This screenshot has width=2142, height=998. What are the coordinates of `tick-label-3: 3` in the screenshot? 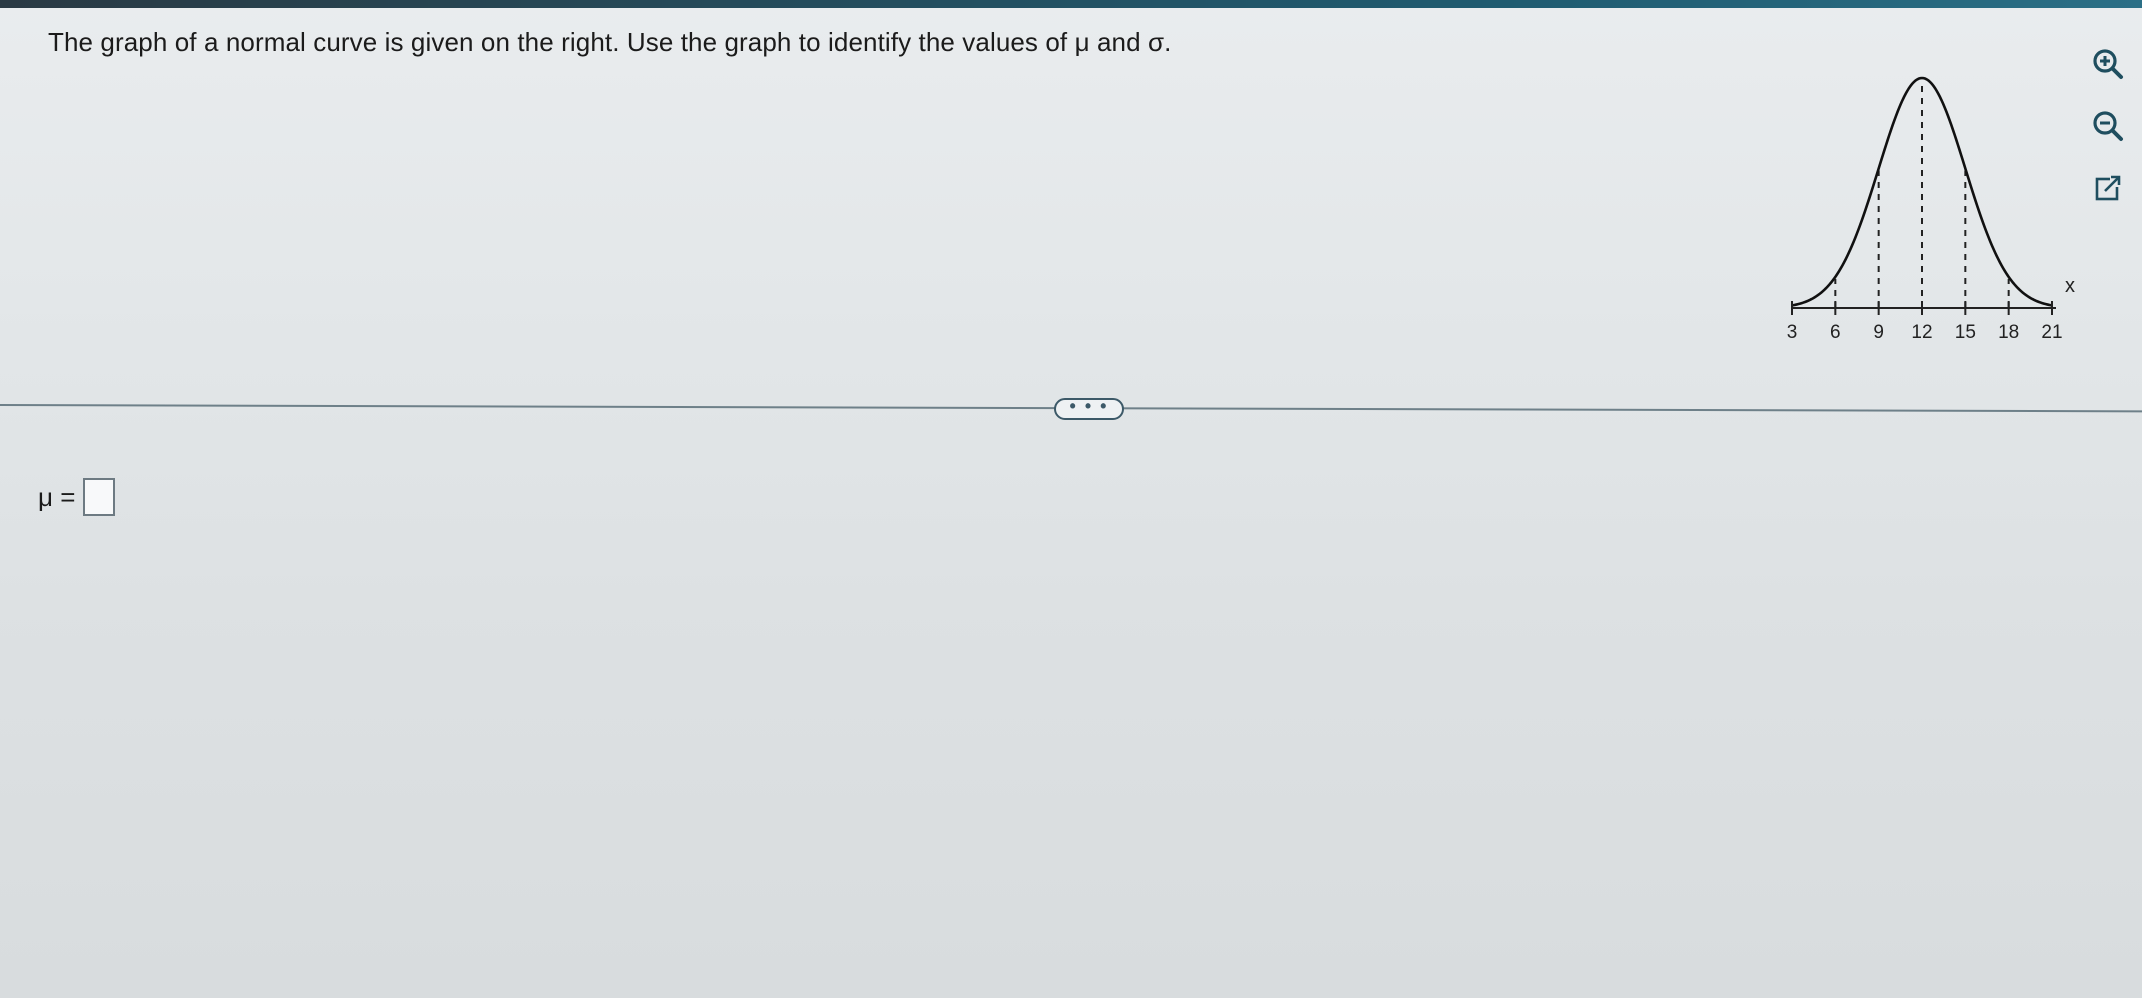 It's located at (1792, 332).